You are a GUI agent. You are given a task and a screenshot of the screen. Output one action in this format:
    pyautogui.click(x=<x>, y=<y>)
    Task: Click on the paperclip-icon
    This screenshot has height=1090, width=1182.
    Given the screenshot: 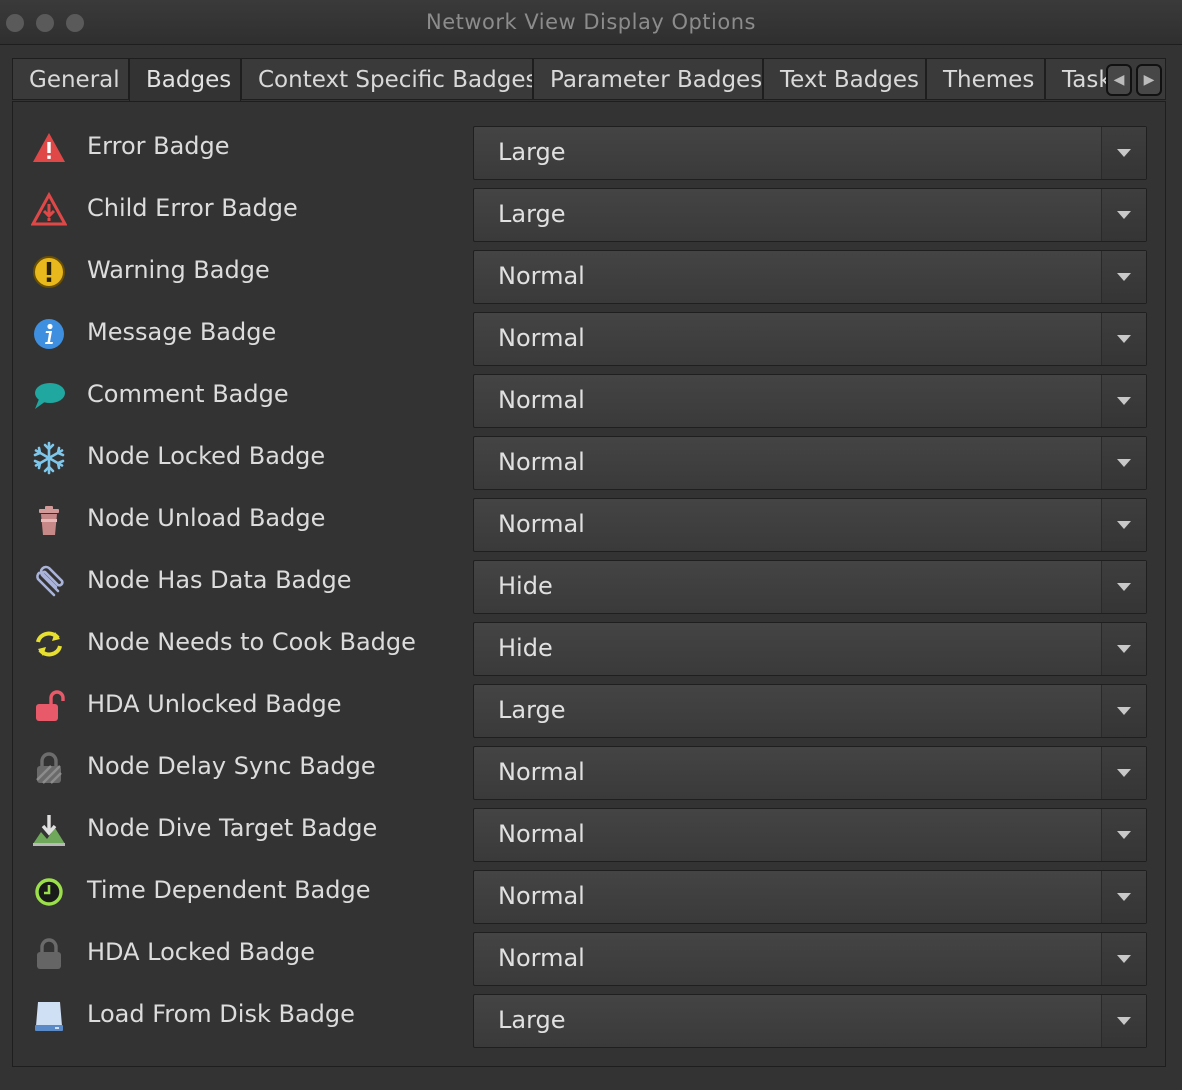 What is the action you would take?
    pyautogui.click(x=49, y=582)
    